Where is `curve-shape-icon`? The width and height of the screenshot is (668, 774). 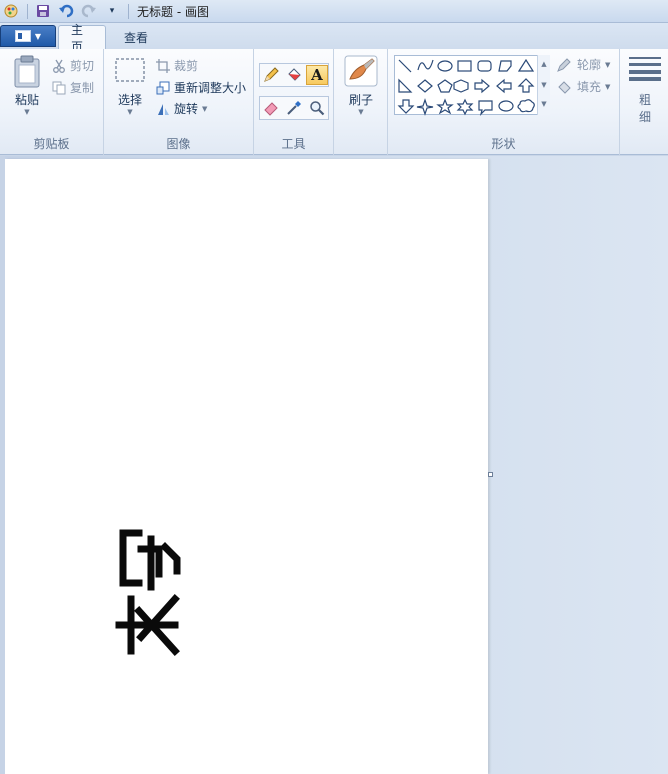 curve-shape-icon is located at coordinates (425, 65).